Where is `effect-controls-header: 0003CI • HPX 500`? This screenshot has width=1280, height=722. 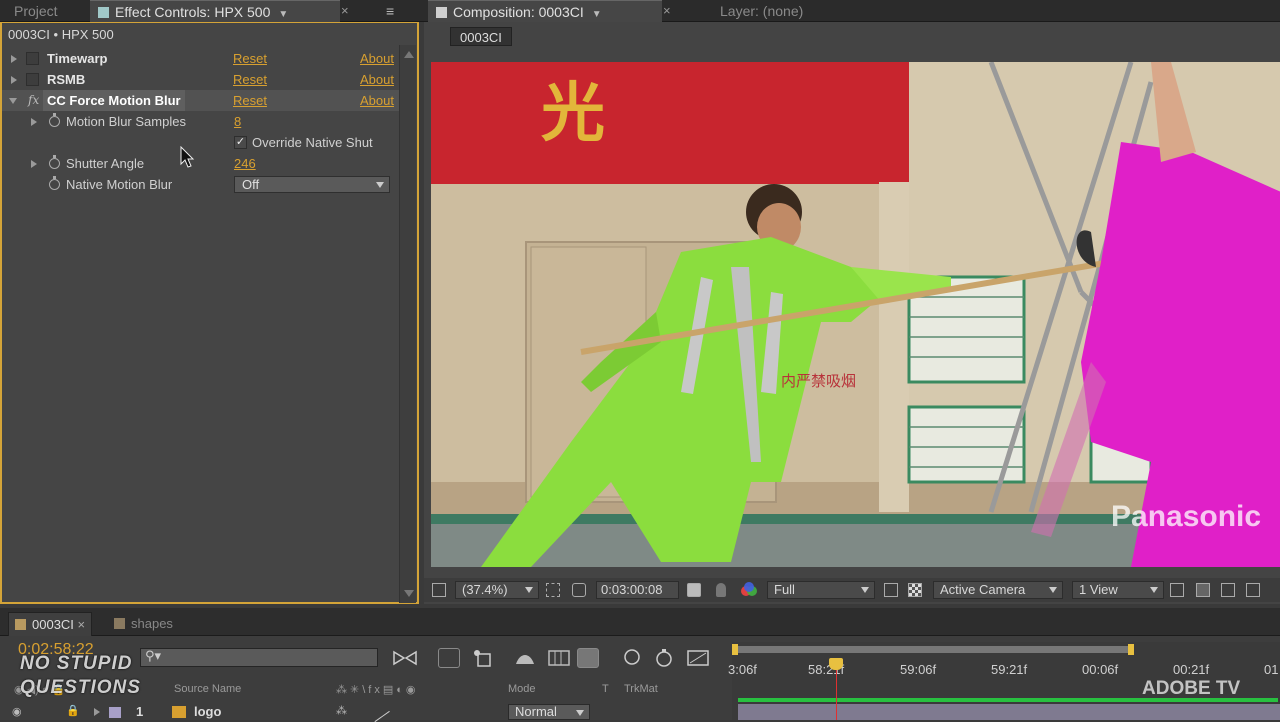
effect-controls-header: 0003CI • HPX 500 is located at coordinates (61, 34).